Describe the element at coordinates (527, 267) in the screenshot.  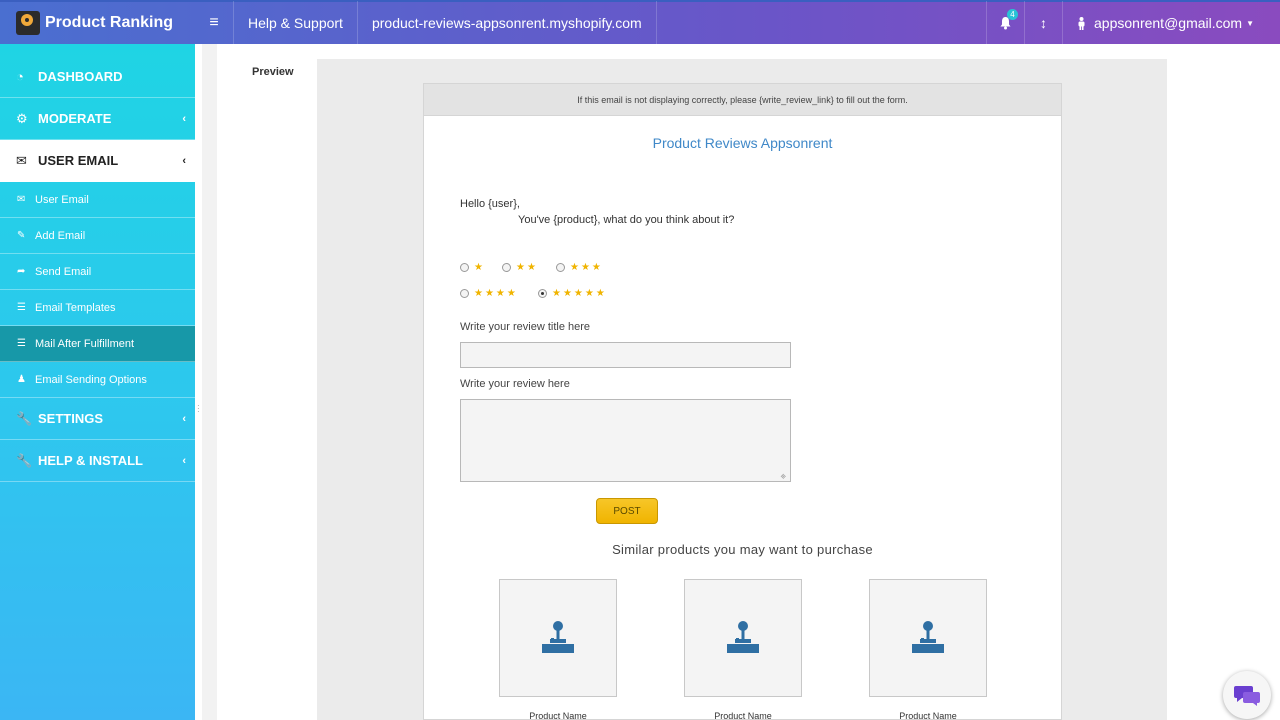
I see `star-icon: ★★` at that location.